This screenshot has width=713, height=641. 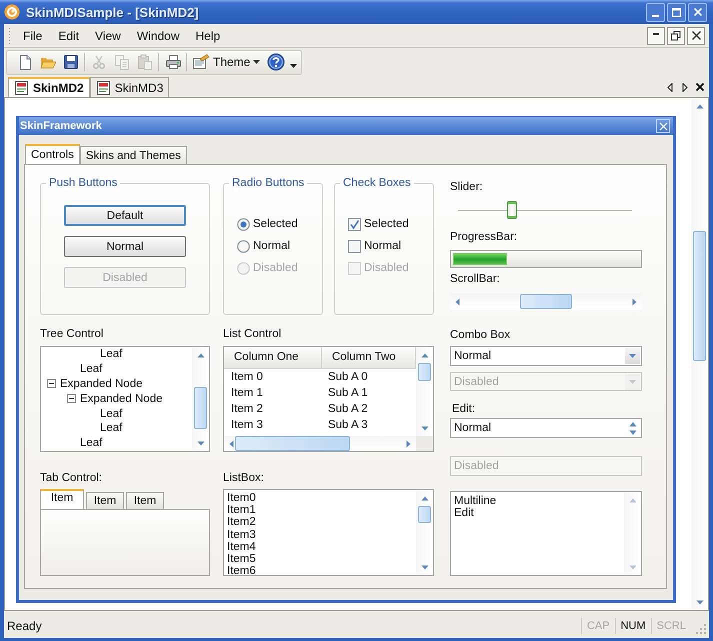 I want to click on document-icon, so click(x=21, y=88).